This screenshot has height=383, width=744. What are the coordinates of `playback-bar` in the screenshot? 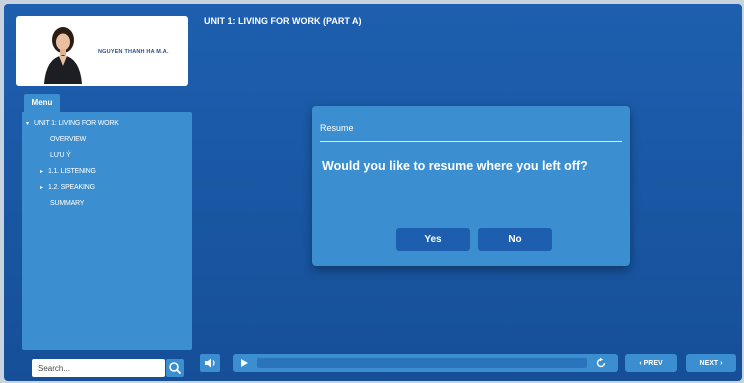 It's located at (425, 363).